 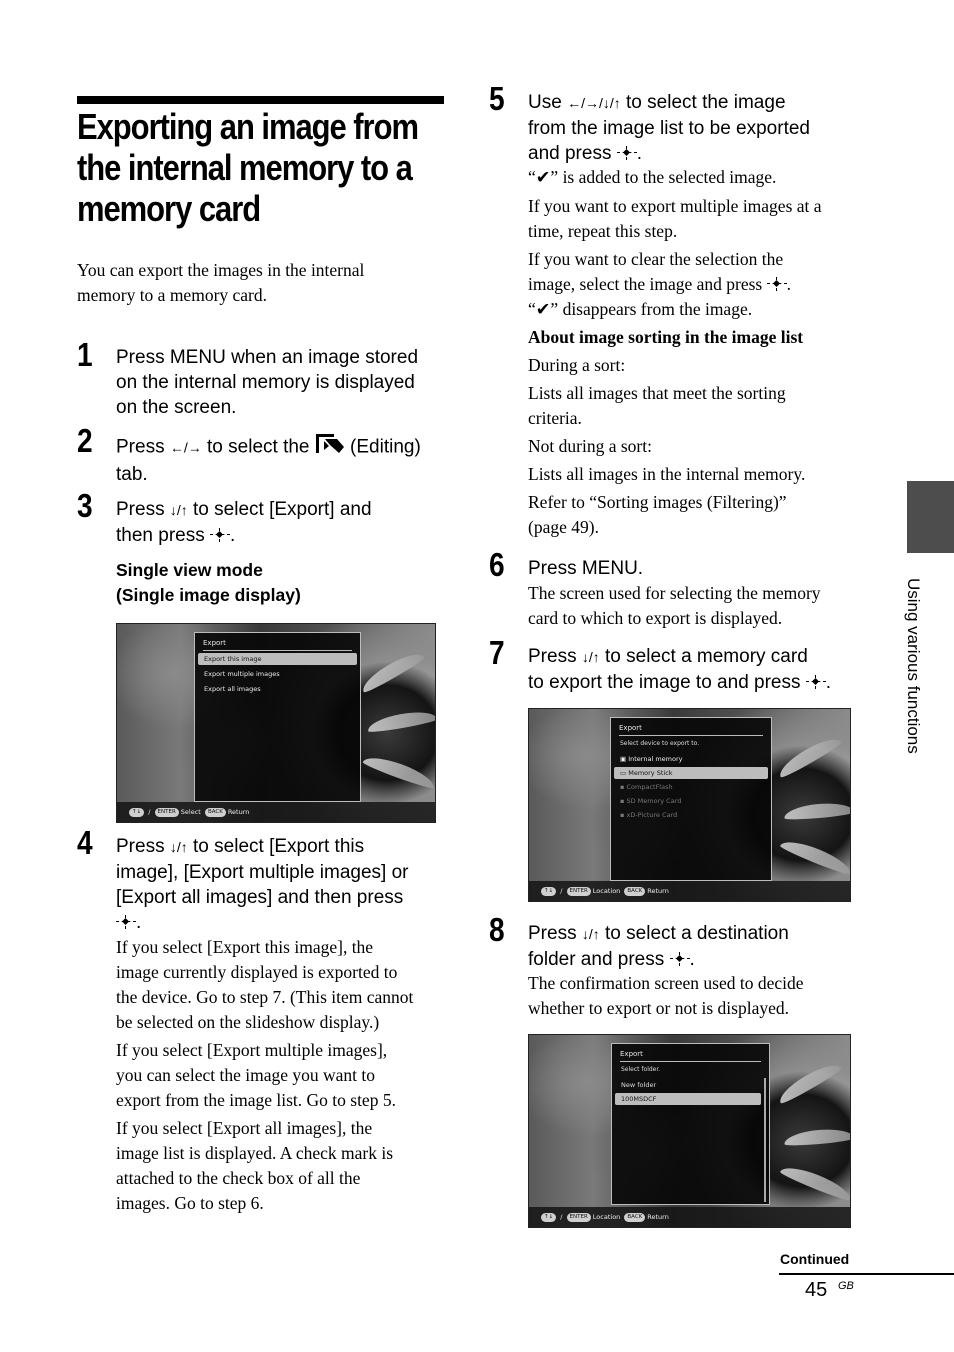 What do you see at coordinates (570, 153) in the screenshot?
I see `step-text: and press` at bounding box center [570, 153].